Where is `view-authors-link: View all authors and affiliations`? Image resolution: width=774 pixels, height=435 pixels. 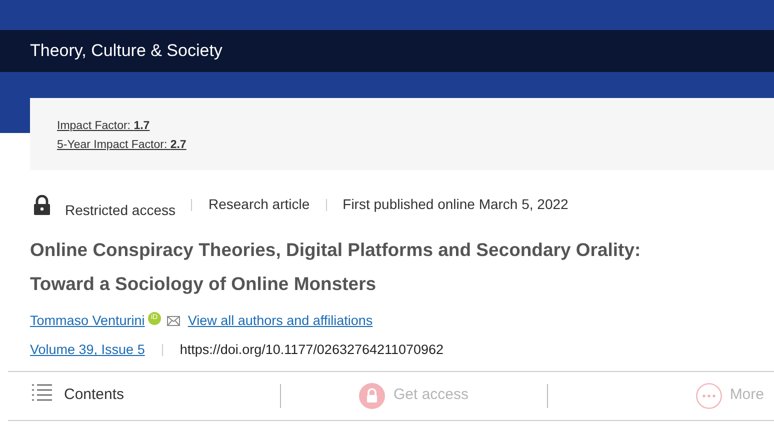
view-authors-link: View all authors and affiliations is located at coordinates (280, 321).